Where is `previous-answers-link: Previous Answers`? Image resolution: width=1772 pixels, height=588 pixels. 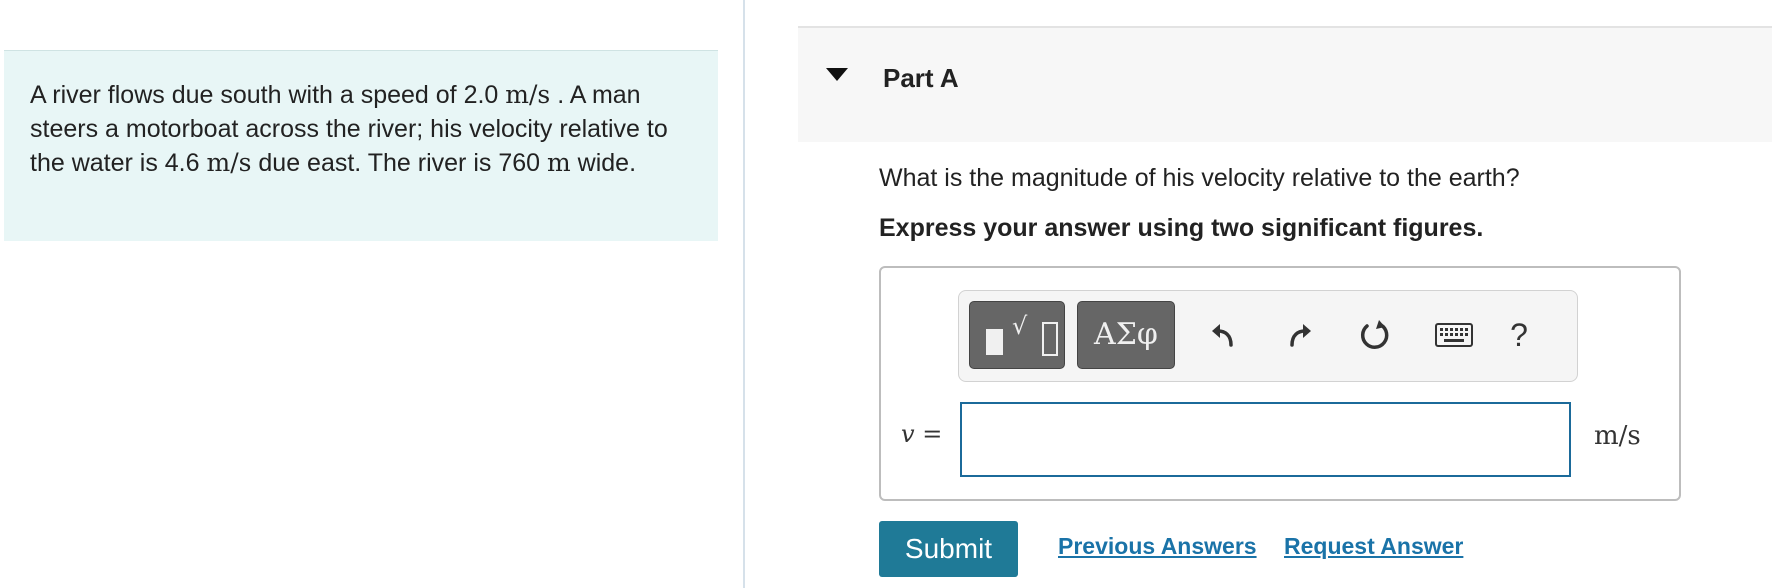 previous-answers-link: Previous Answers is located at coordinates (1157, 546).